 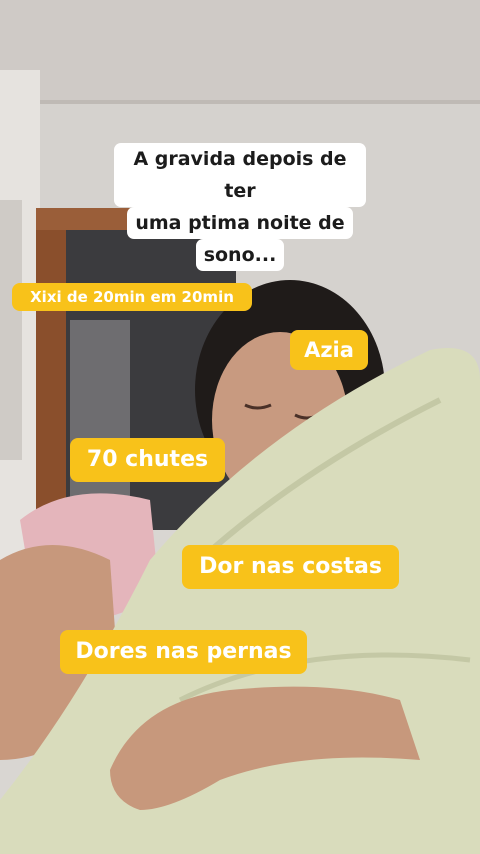 What do you see at coordinates (183, 652) in the screenshot?
I see `sticker-pernas: Dores nas pernas` at bounding box center [183, 652].